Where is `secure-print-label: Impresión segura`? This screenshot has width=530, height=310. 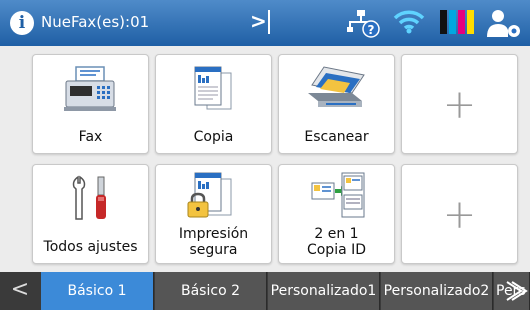 secure-print-label: Impresión segura is located at coordinates (213, 242).